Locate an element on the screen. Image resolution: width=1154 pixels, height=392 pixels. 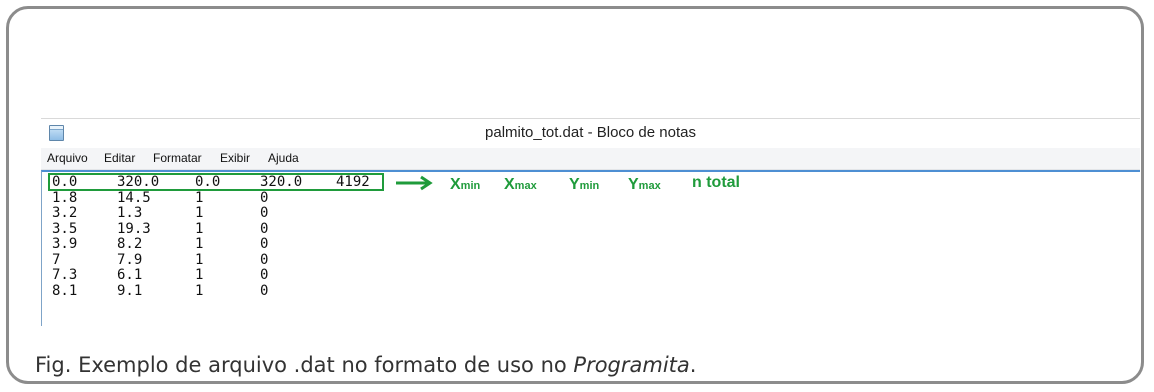
arrow-right-icon is located at coordinates (414, 183).